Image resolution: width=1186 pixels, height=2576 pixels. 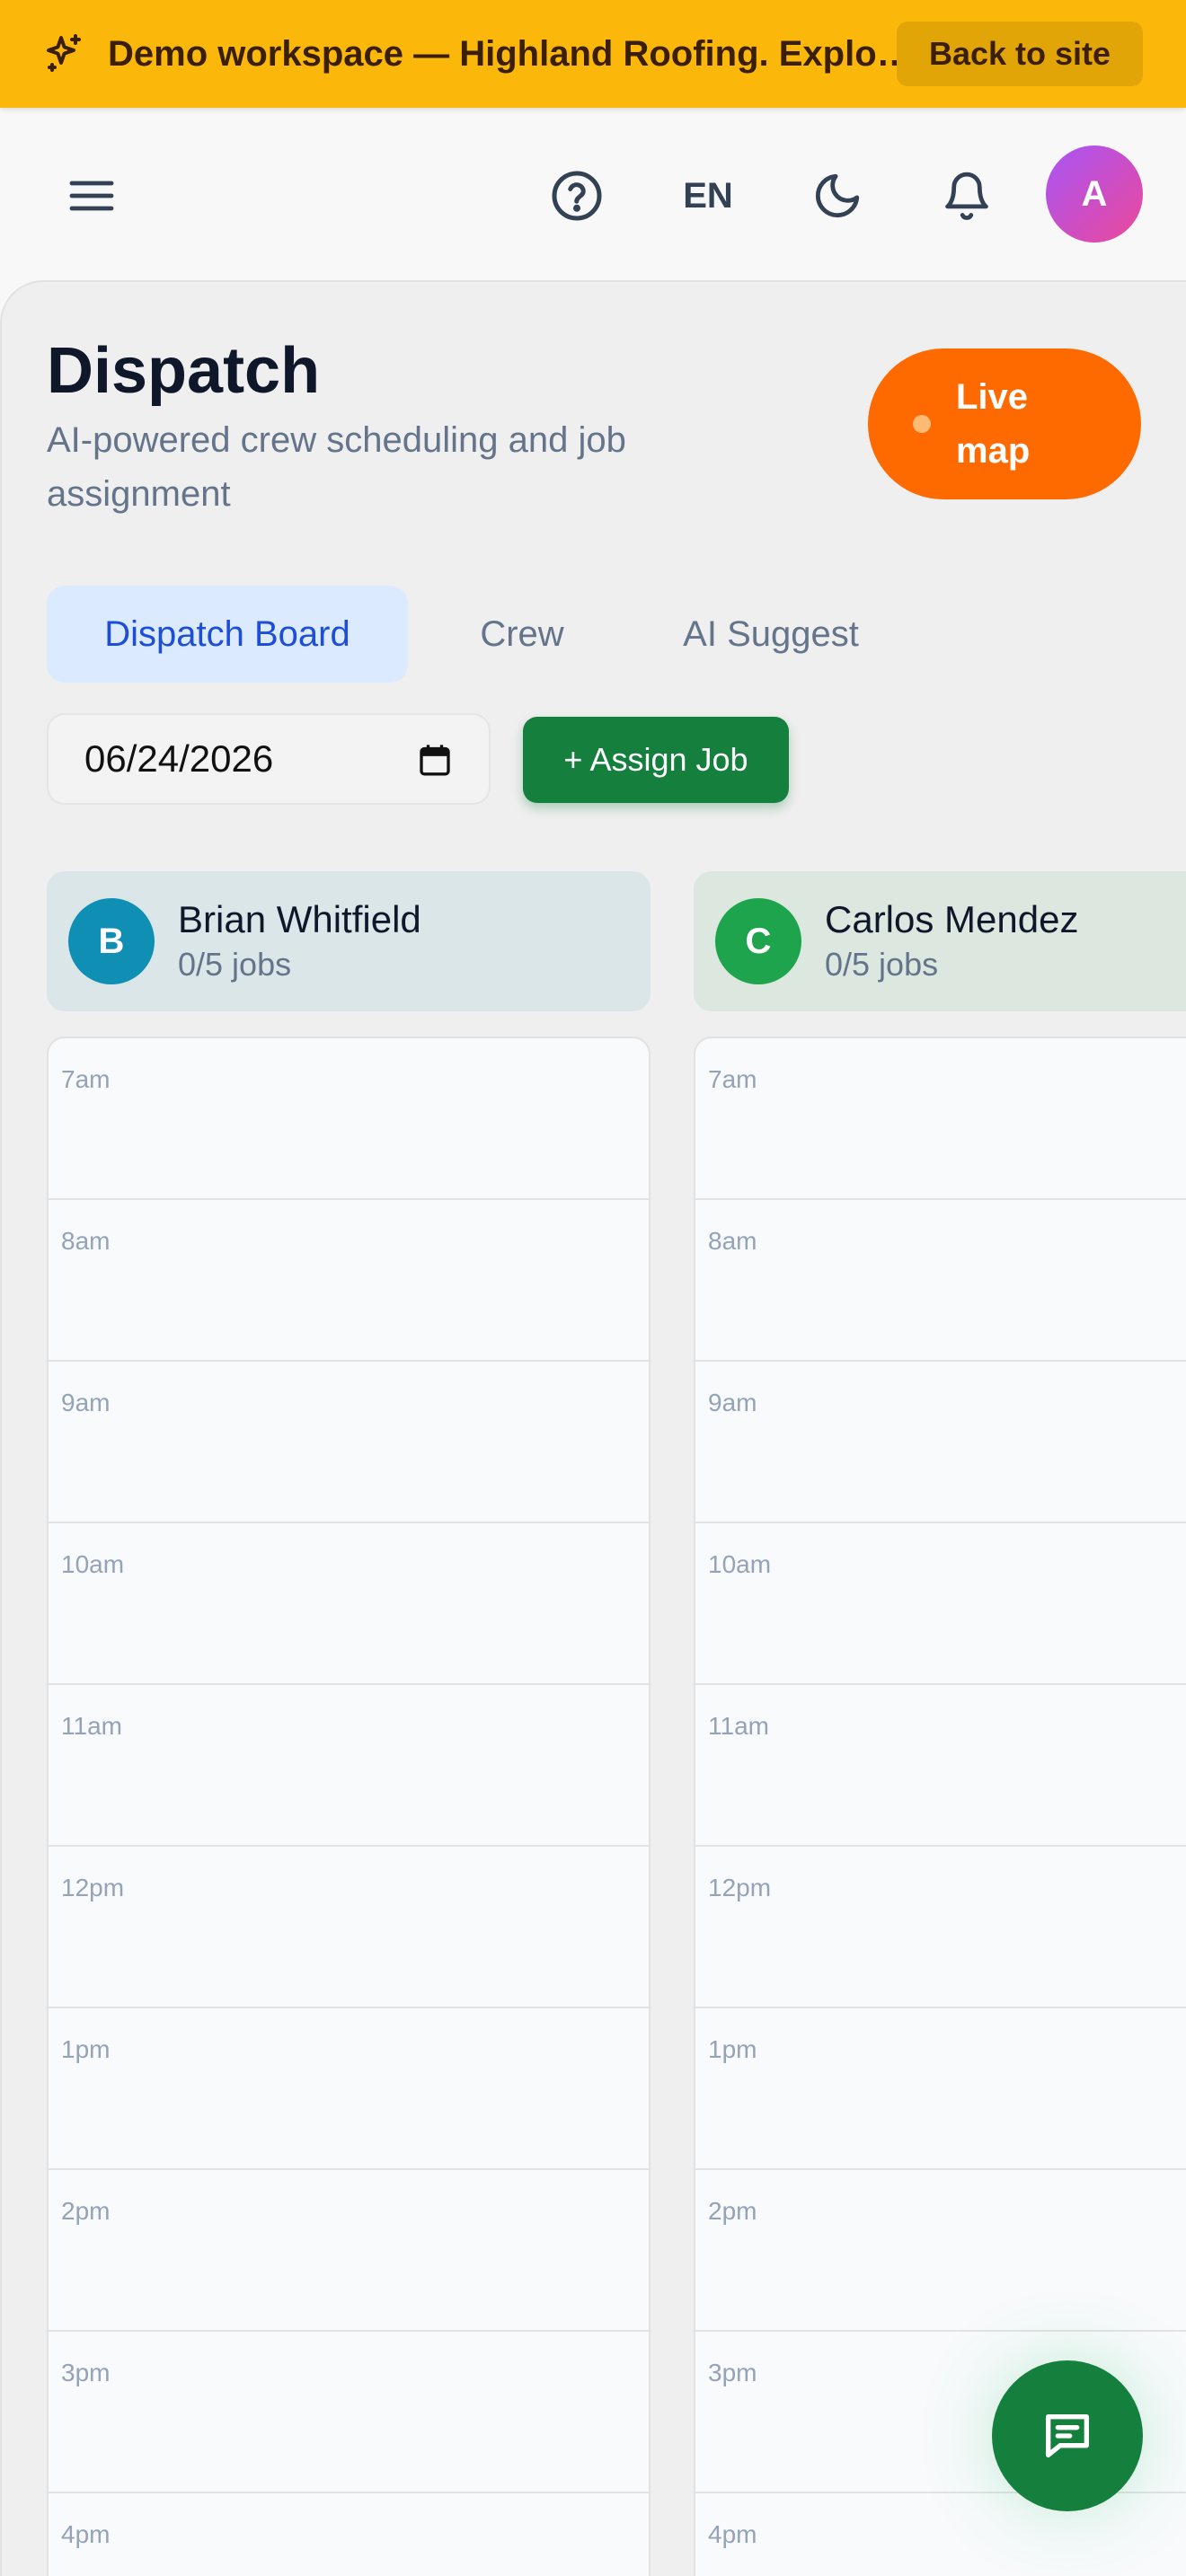 I want to click on crew-name: Carlos Mendez, so click(x=952, y=919).